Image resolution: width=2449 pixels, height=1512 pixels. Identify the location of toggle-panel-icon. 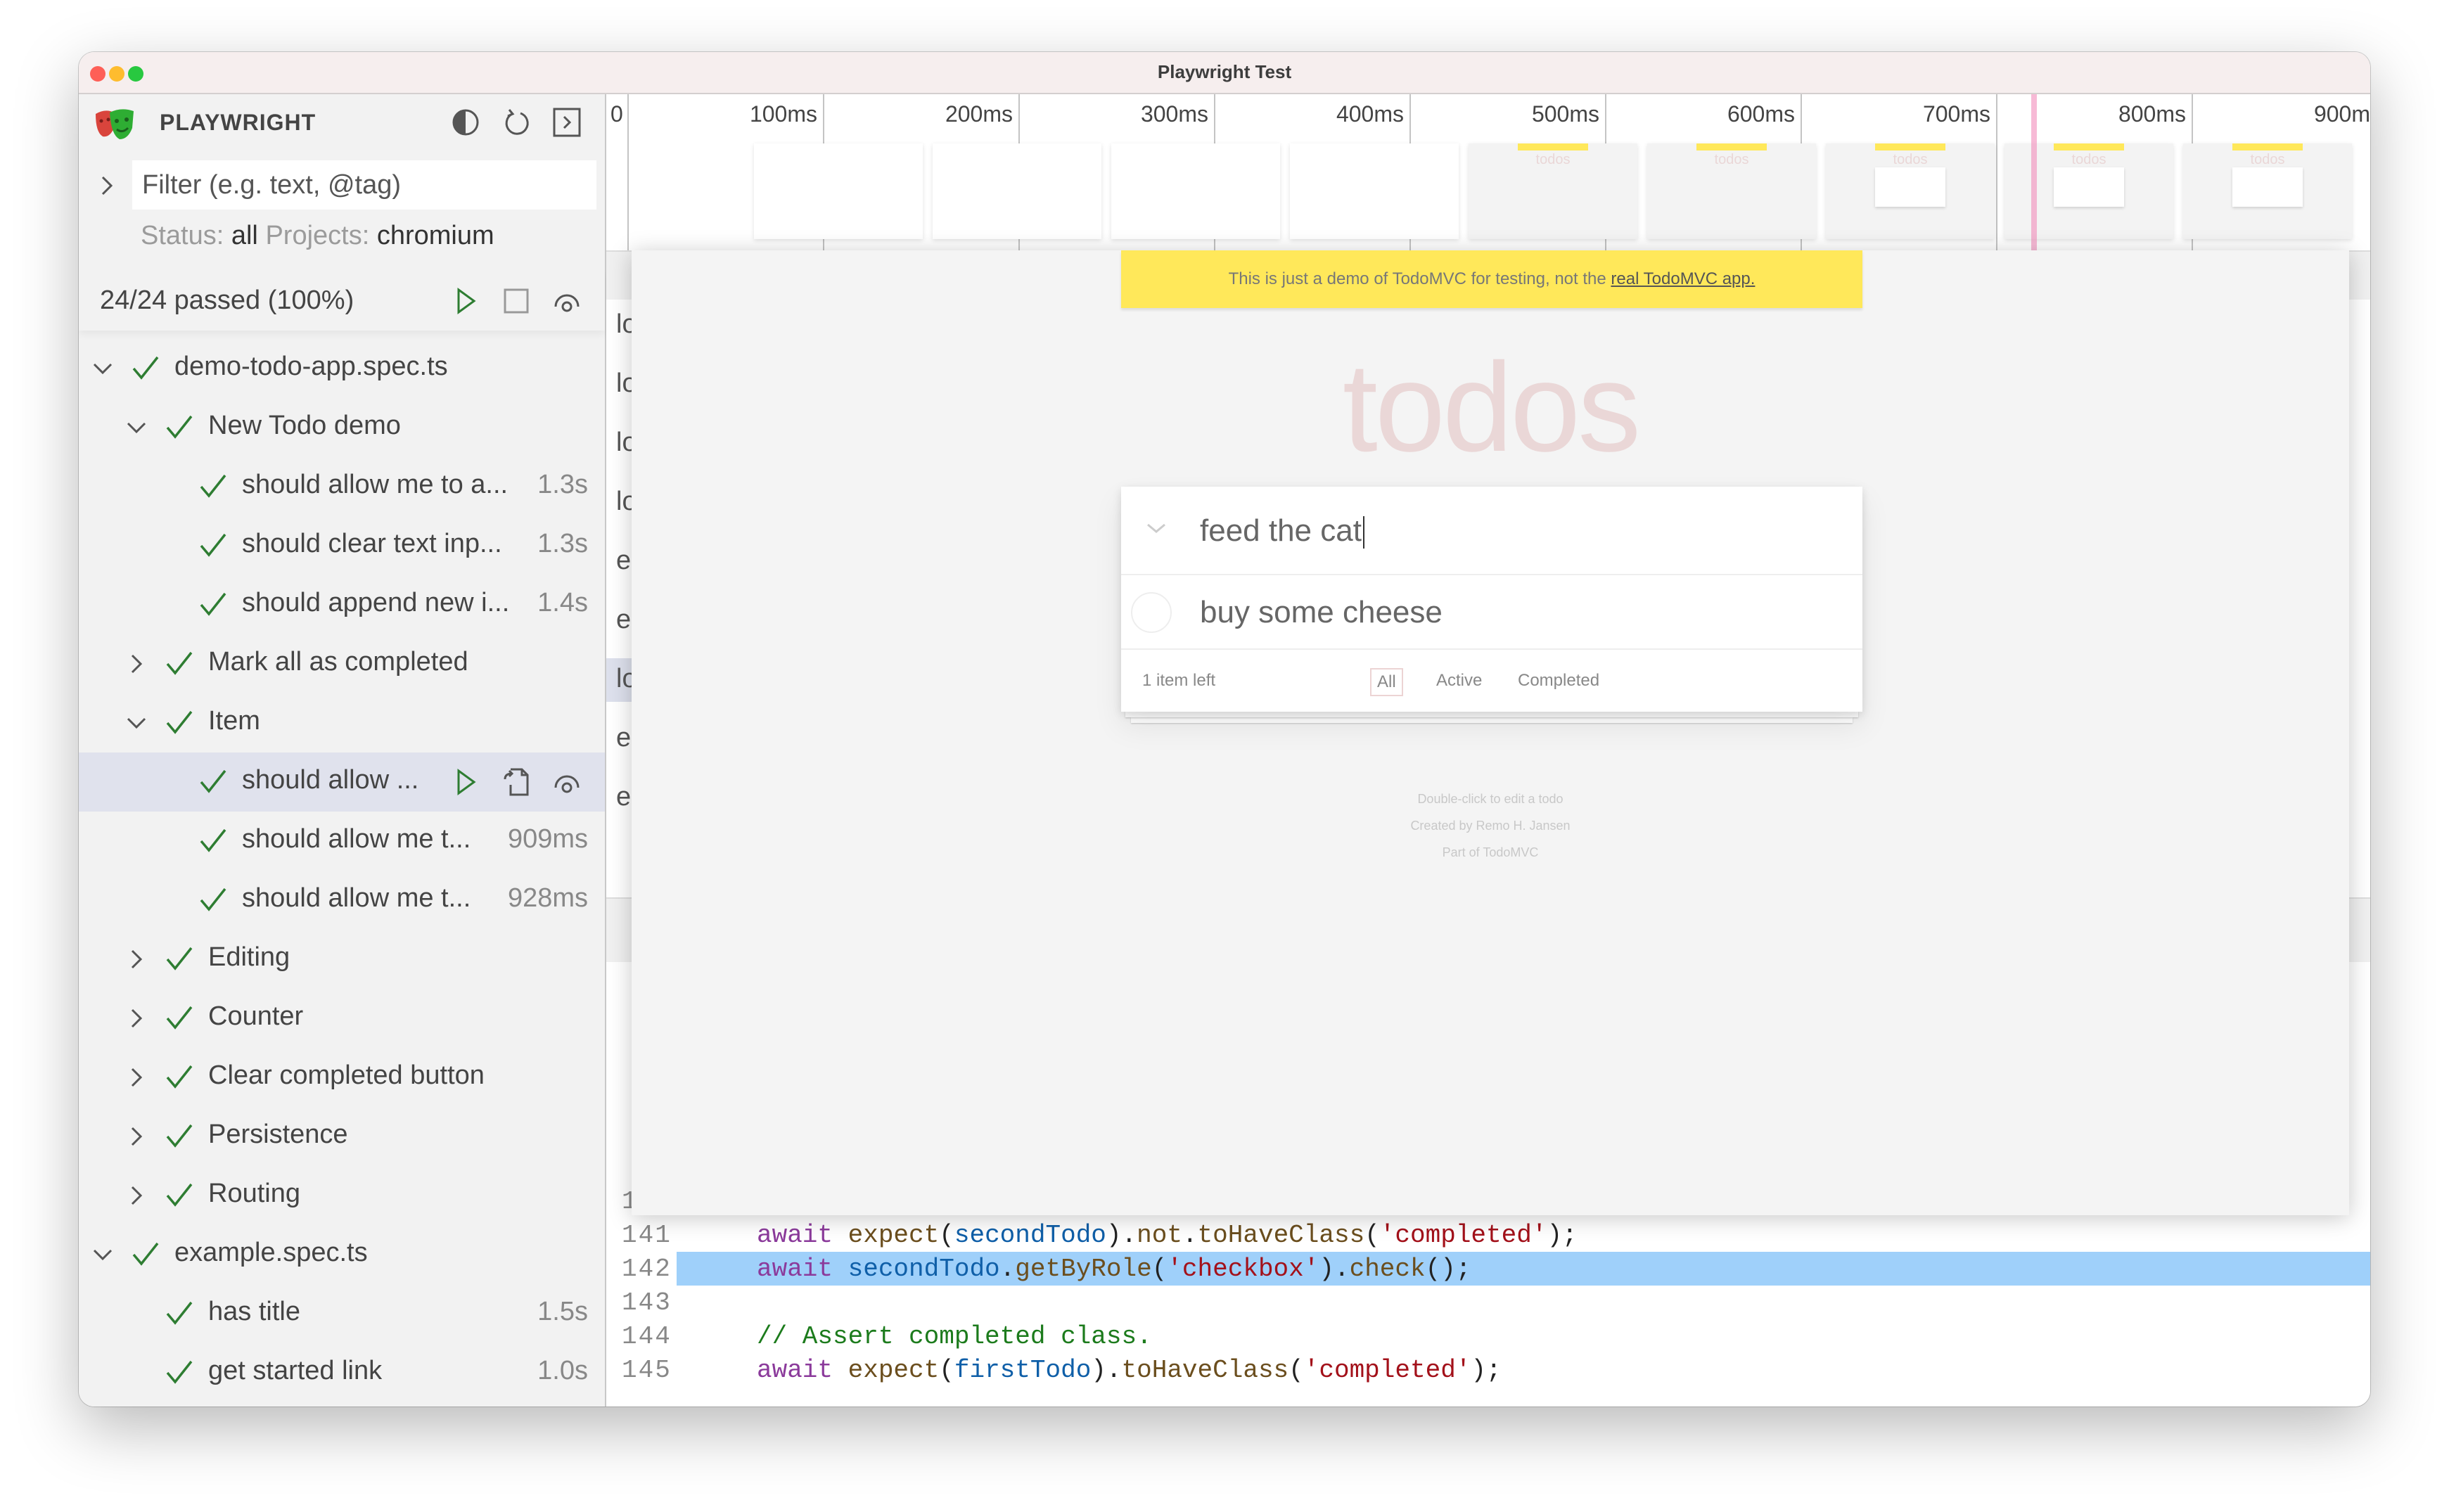
(566, 122).